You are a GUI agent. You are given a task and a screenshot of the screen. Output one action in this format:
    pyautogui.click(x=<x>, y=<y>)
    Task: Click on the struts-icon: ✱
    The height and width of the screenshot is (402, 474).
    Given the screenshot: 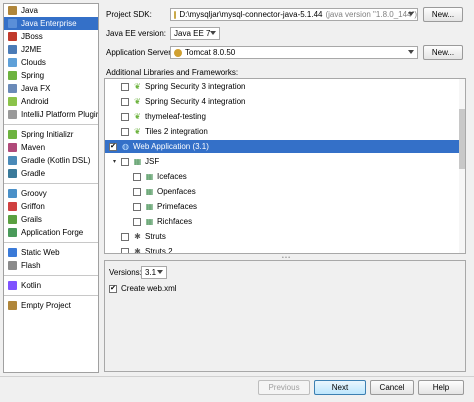 What is the action you would take?
    pyautogui.click(x=137, y=250)
    